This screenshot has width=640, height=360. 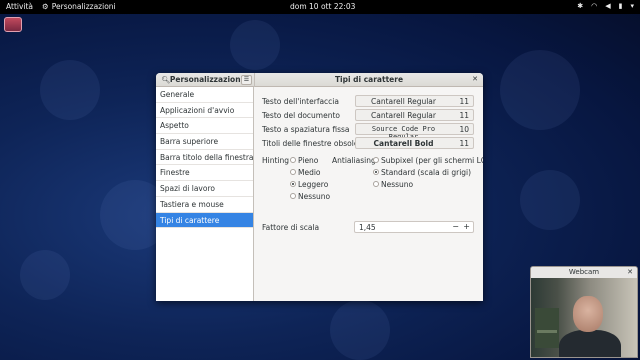 What do you see at coordinates (313, 184) in the screenshot?
I see `hinting-option-label: Leggero` at bounding box center [313, 184].